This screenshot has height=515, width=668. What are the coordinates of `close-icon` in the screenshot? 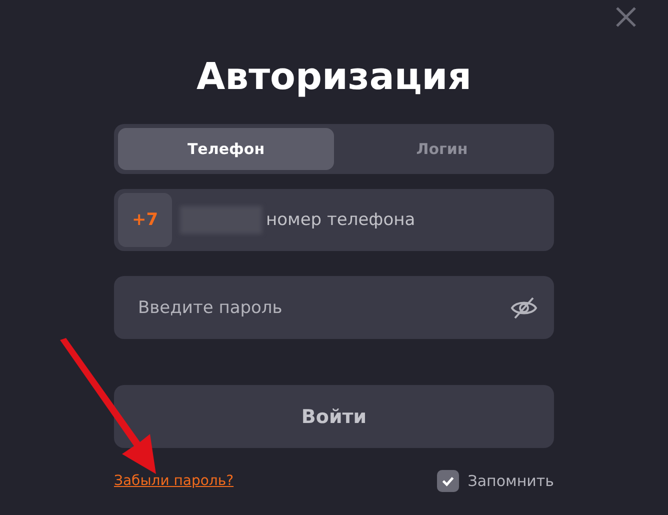 It's located at (626, 17).